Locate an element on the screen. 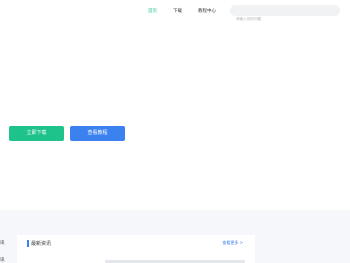 This screenshot has width=350, height=263. side-card-label: 讯 is located at coordinates (2, 243).